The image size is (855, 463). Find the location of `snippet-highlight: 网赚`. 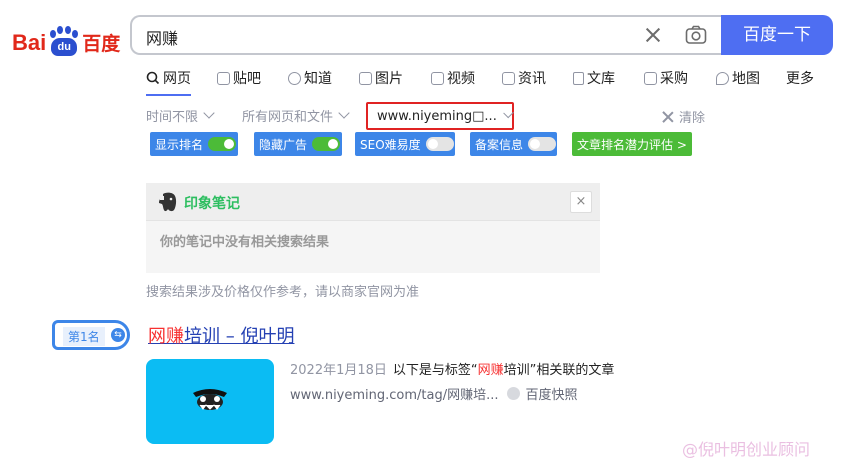

snippet-highlight: 网赚 is located at coordinates (490, 370).